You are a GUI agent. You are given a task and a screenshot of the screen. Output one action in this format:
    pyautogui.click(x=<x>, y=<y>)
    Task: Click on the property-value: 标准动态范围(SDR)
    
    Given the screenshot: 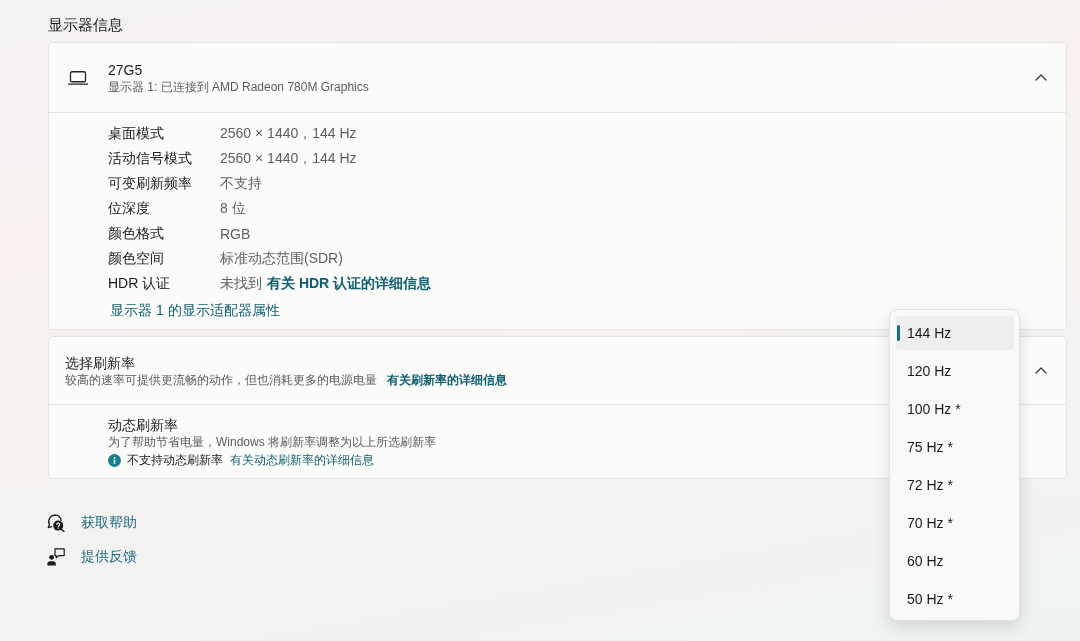 What is the action you would take?
    pyautogui.click(x=281, y=258)
    